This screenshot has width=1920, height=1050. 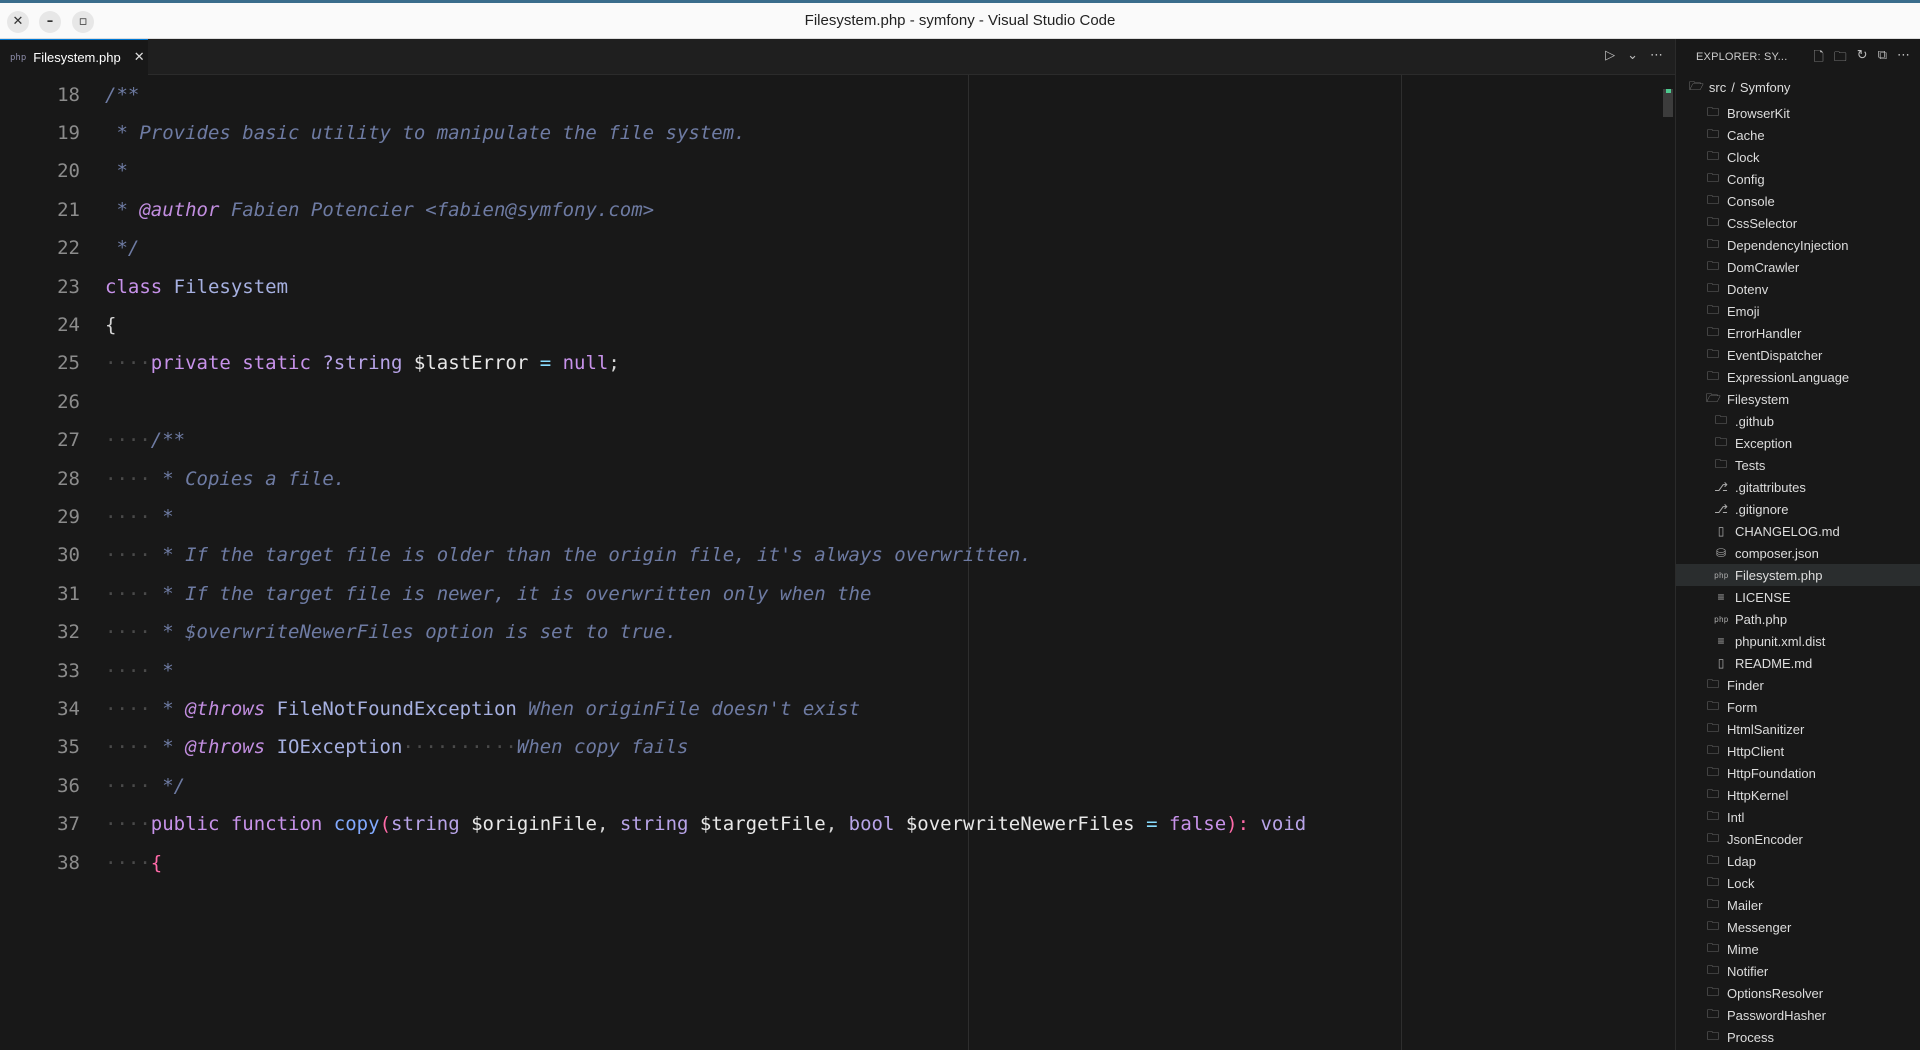 I want to click on code-token: IOException, so click(x=334, y=747).